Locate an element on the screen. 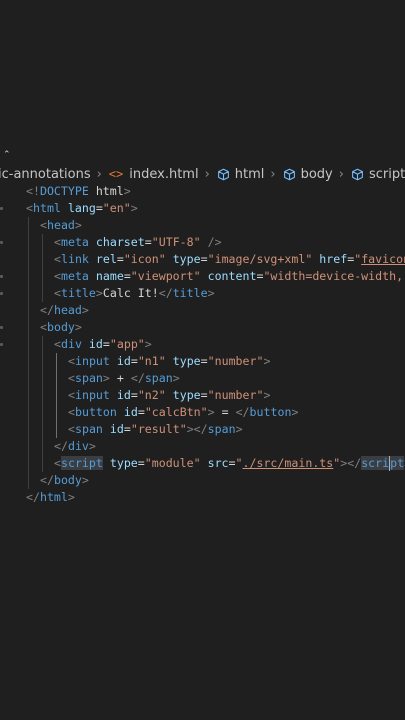 This screenshot has height=720, width=405. code-line-content: </head> is located at coordinates (64, 310).